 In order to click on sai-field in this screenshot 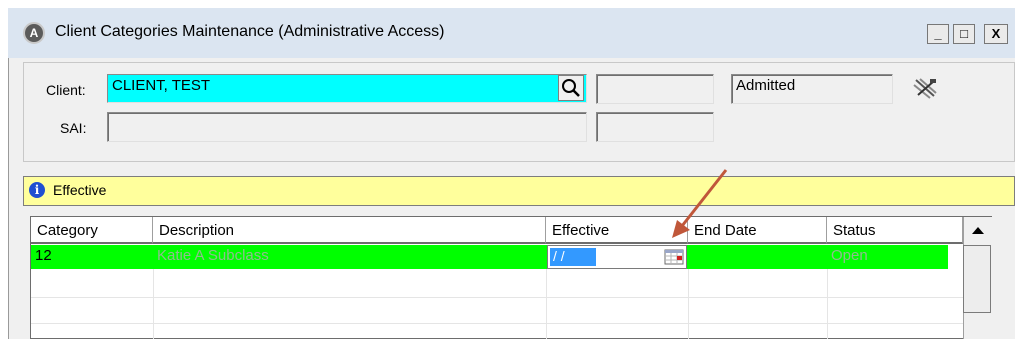, I will do `click(347, 127)`.